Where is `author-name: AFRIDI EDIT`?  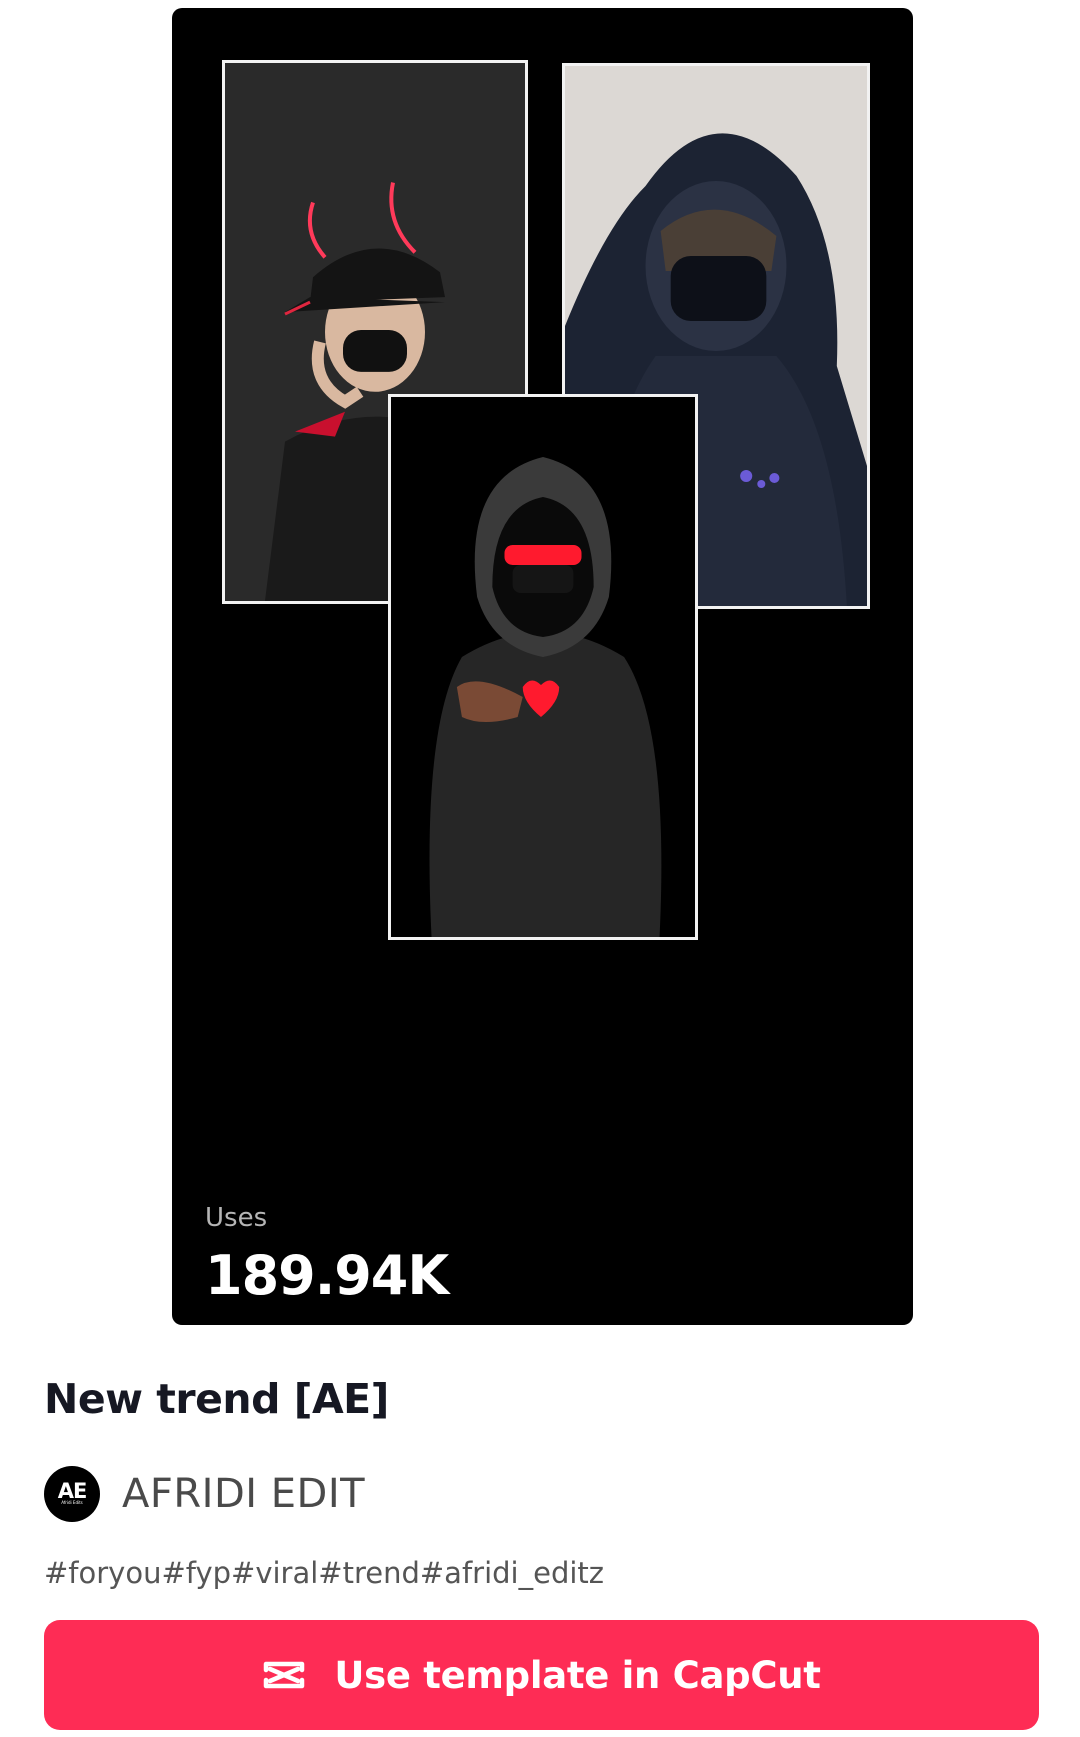
author-name: AFRIDI EDIT is located at coordinates (243, 1494).